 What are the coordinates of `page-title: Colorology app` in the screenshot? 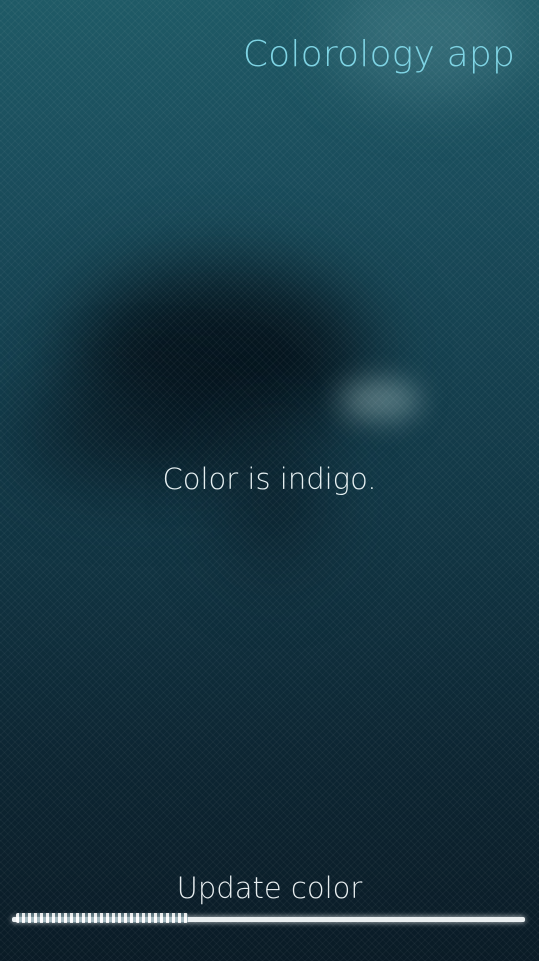 It's located at (378, 54).